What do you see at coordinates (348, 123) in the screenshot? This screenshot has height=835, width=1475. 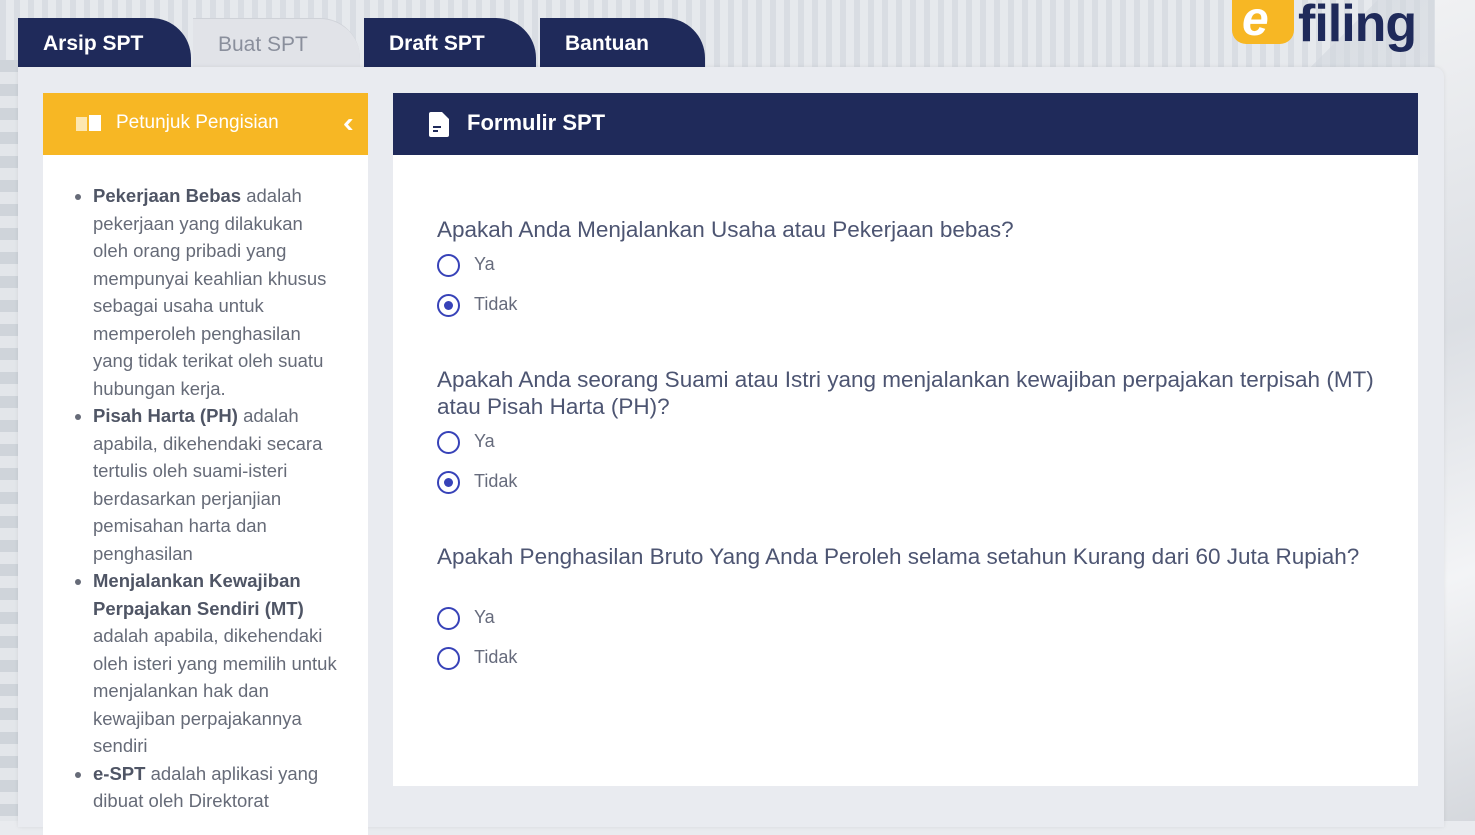 I see `double-chevron-left-icon: ‹‹` at bounding box center [348, 123].